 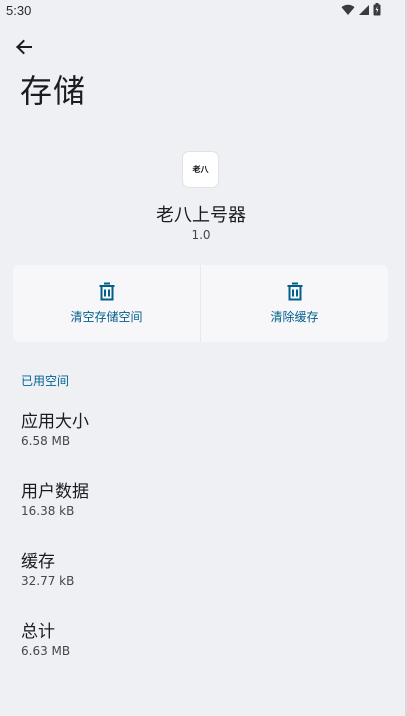 What do you see at coordinates (19, 10) in the screenshot?
I see `status-time: 5:30` at bounding box center [19, 10].